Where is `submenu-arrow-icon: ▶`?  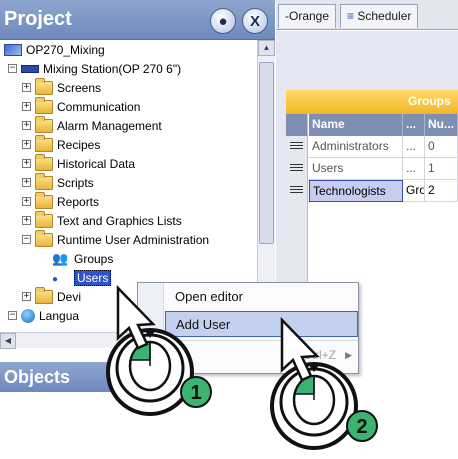
submenu-arrow-icon: ▶ is located at coordinates (348, 355).